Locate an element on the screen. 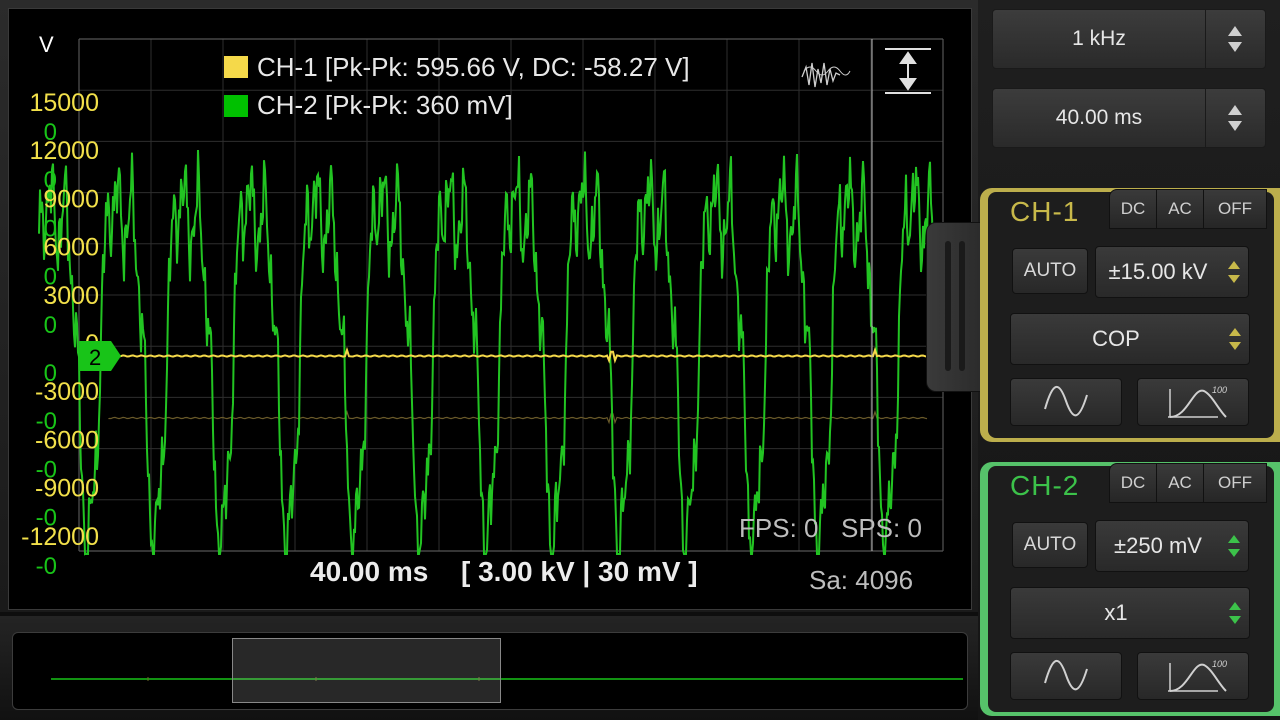 Image resolution: width=1280 pixels, height=720 pixels. timebase-updown-icon is located at coordinates (1234, 118).